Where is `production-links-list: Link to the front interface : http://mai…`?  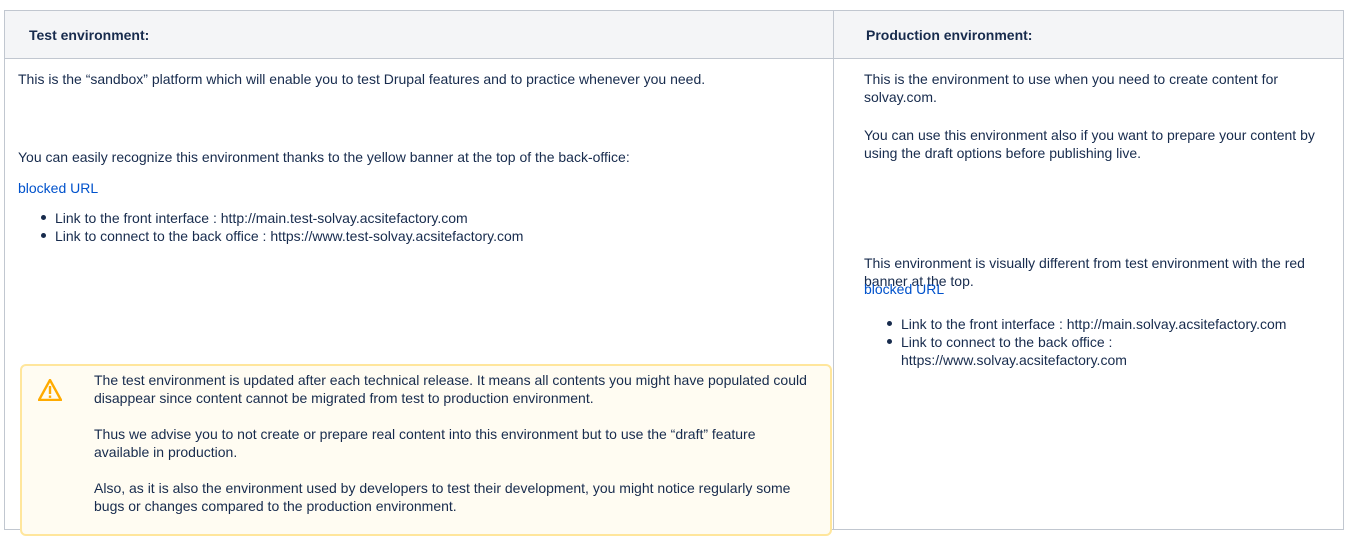
production-links-list: Link to the front interface : http://mai… is located at coordinates (1107, 342).